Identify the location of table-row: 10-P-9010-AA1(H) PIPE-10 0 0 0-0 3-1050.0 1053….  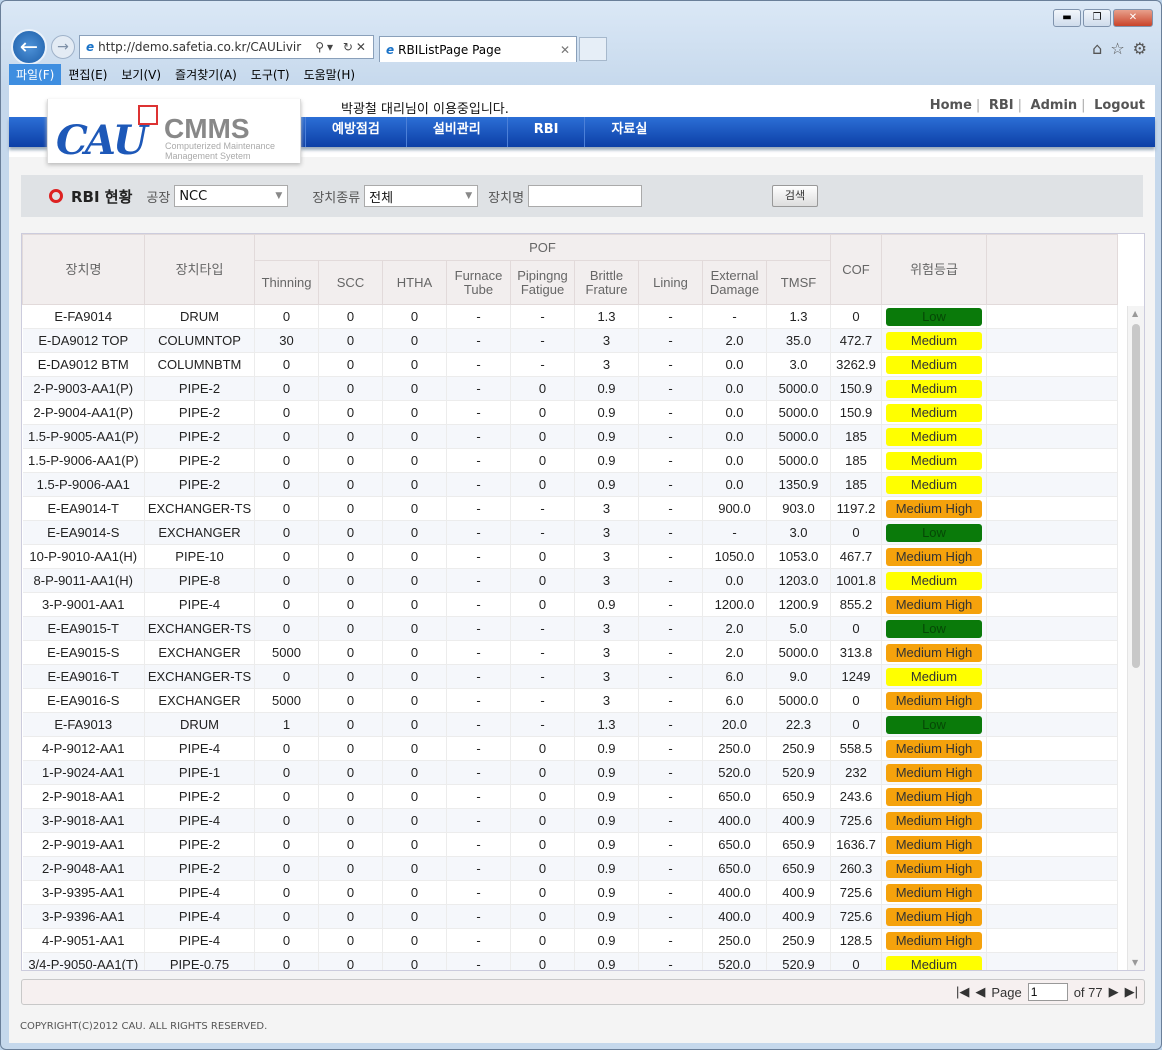
(570, 556).